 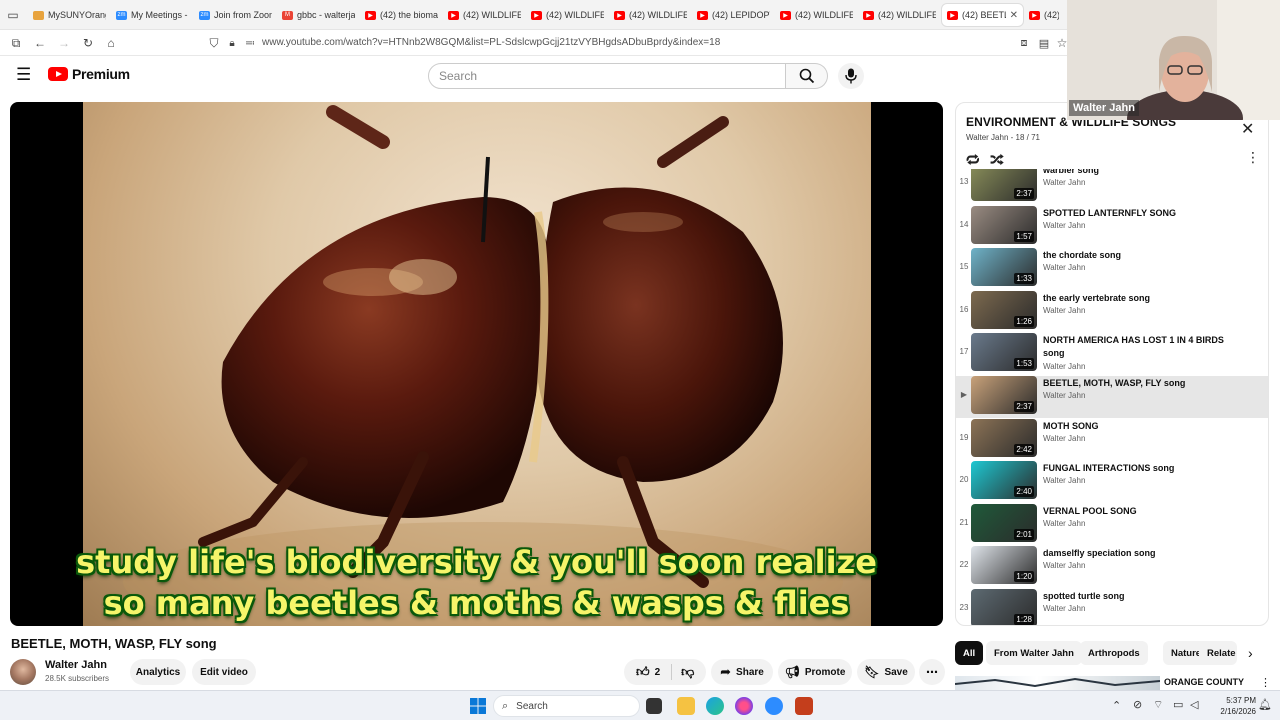 I want to click on tray-network-icon: ⊘, so click(x=1137, y=704).